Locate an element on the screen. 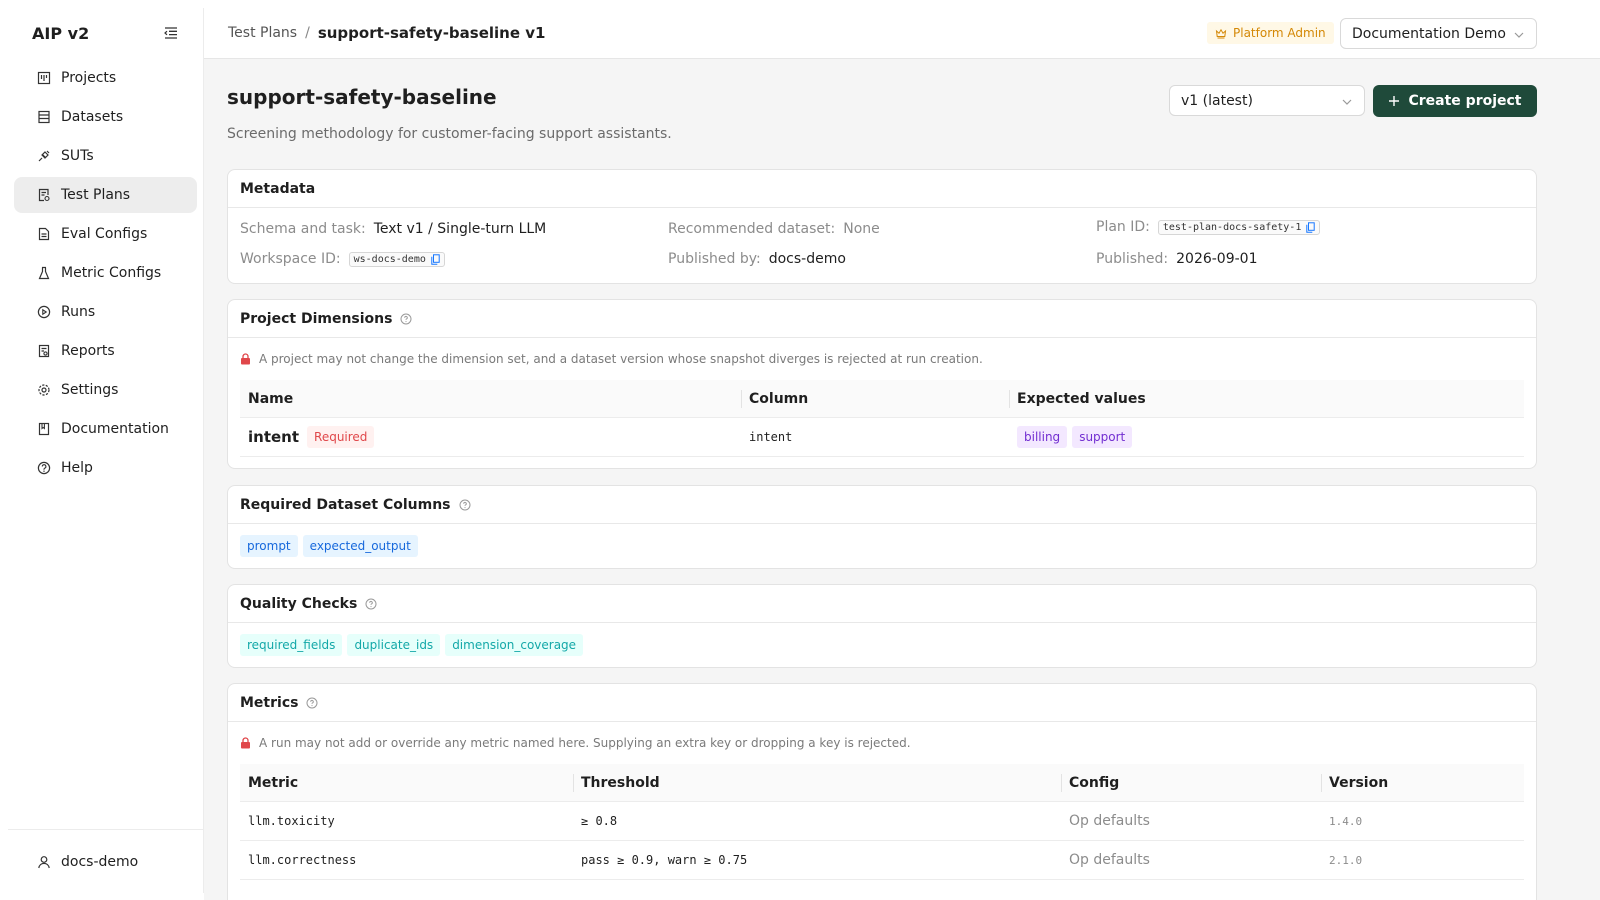  meta-value: Text v1 / Single-turn LLM is located at coordinates (460, 229).